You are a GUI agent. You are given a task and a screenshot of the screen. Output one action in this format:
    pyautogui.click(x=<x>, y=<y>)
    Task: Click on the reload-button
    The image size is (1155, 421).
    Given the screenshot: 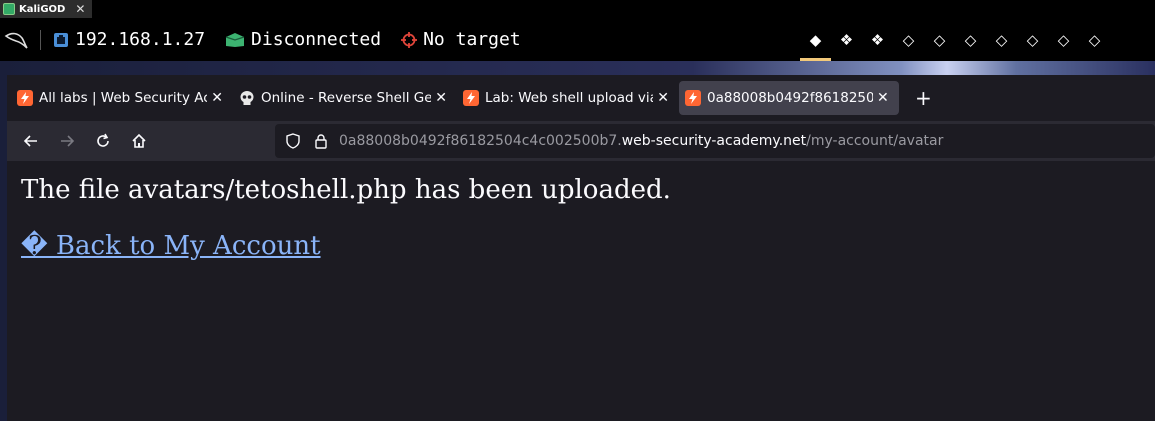 What is the action you would take?
    pyautogui.click(x=103, y=141)
    